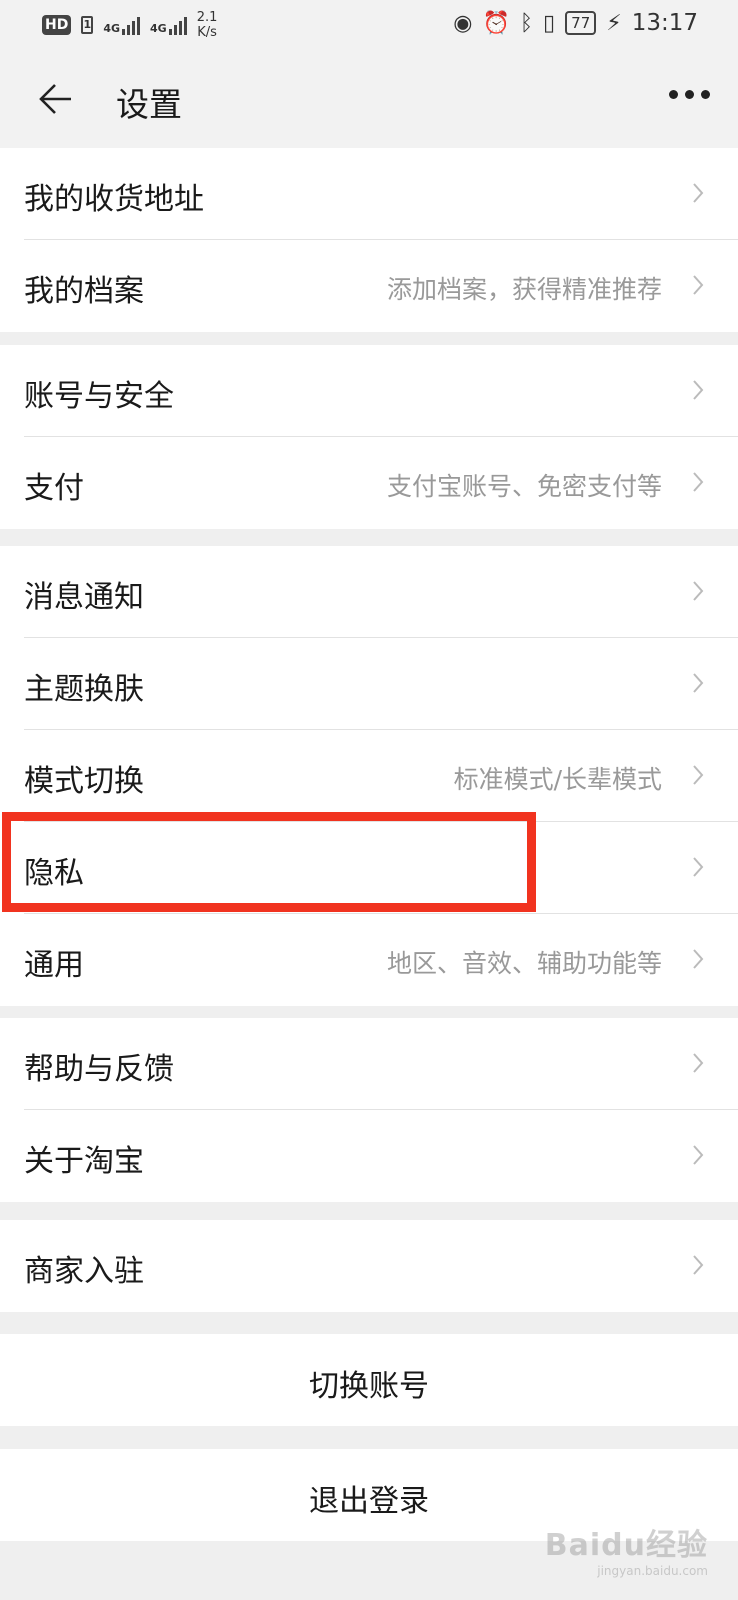  I want to click on sim-card-icon: 1, so click(87, 25).